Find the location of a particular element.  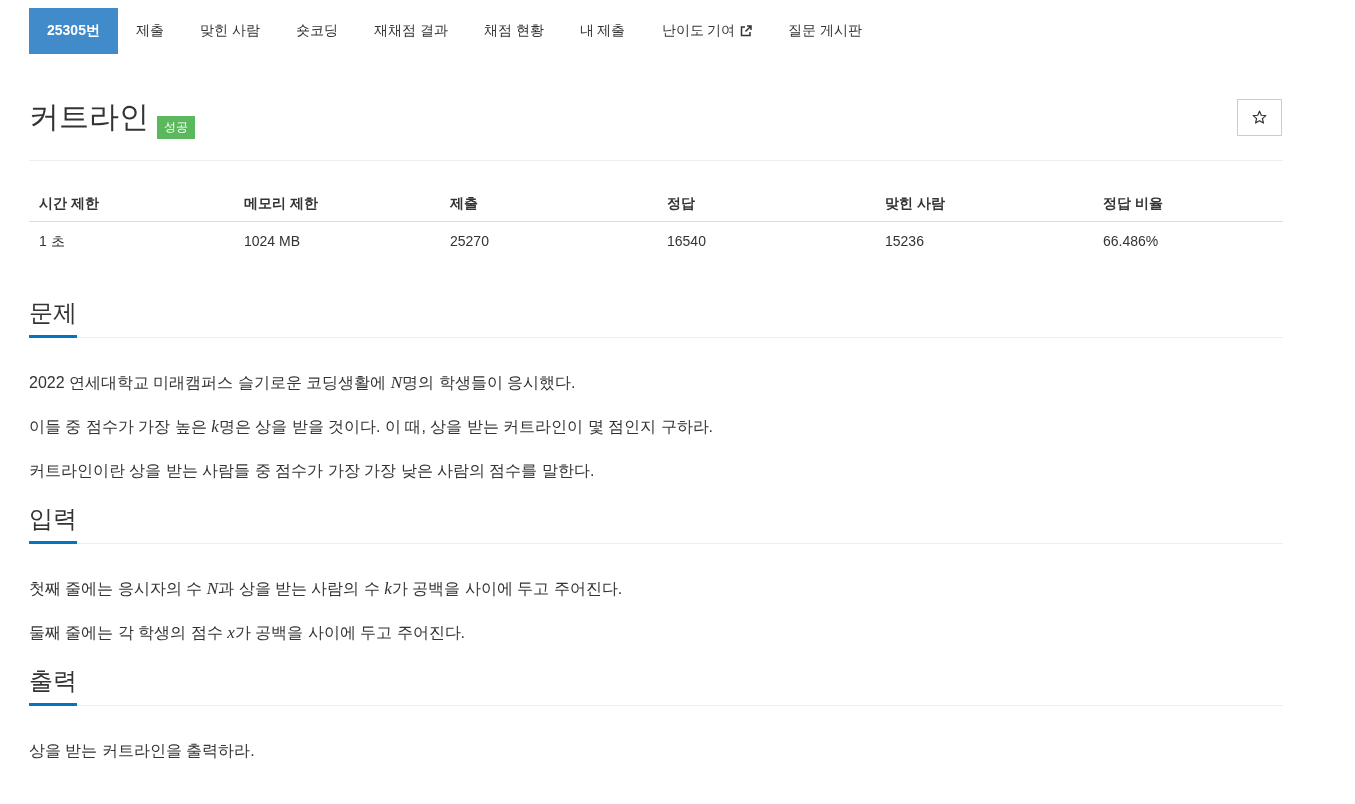

column-header: 맞힌 사람 is located at coordinates (915, 203).